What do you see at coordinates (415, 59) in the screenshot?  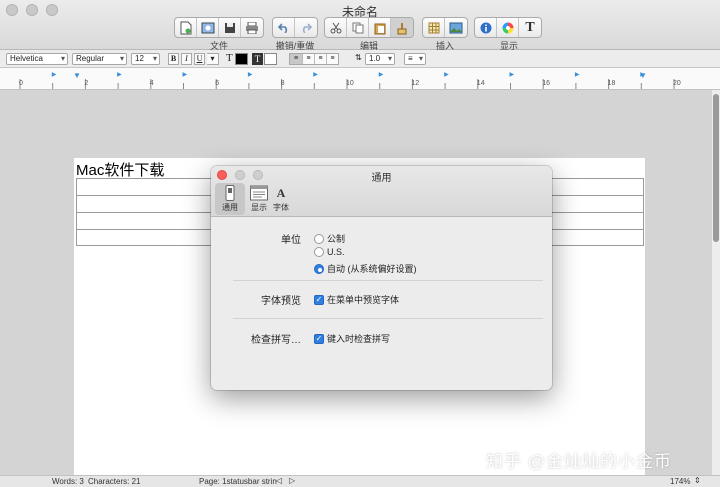 I see `list-style-select: ≡` at bounding box center [415, 59].